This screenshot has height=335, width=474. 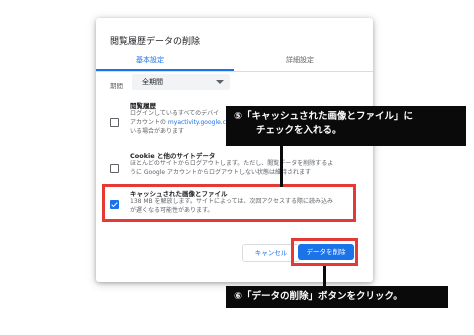 I want to click on chevron-down-icon, so click(x=220, y=82).